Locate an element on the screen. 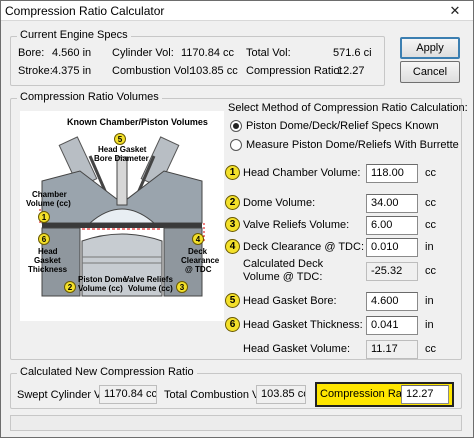 Image resolution: width=474 pixels, height=438 pixels. total-vol-label: Total Vol: is located at coordinates (268, 53).